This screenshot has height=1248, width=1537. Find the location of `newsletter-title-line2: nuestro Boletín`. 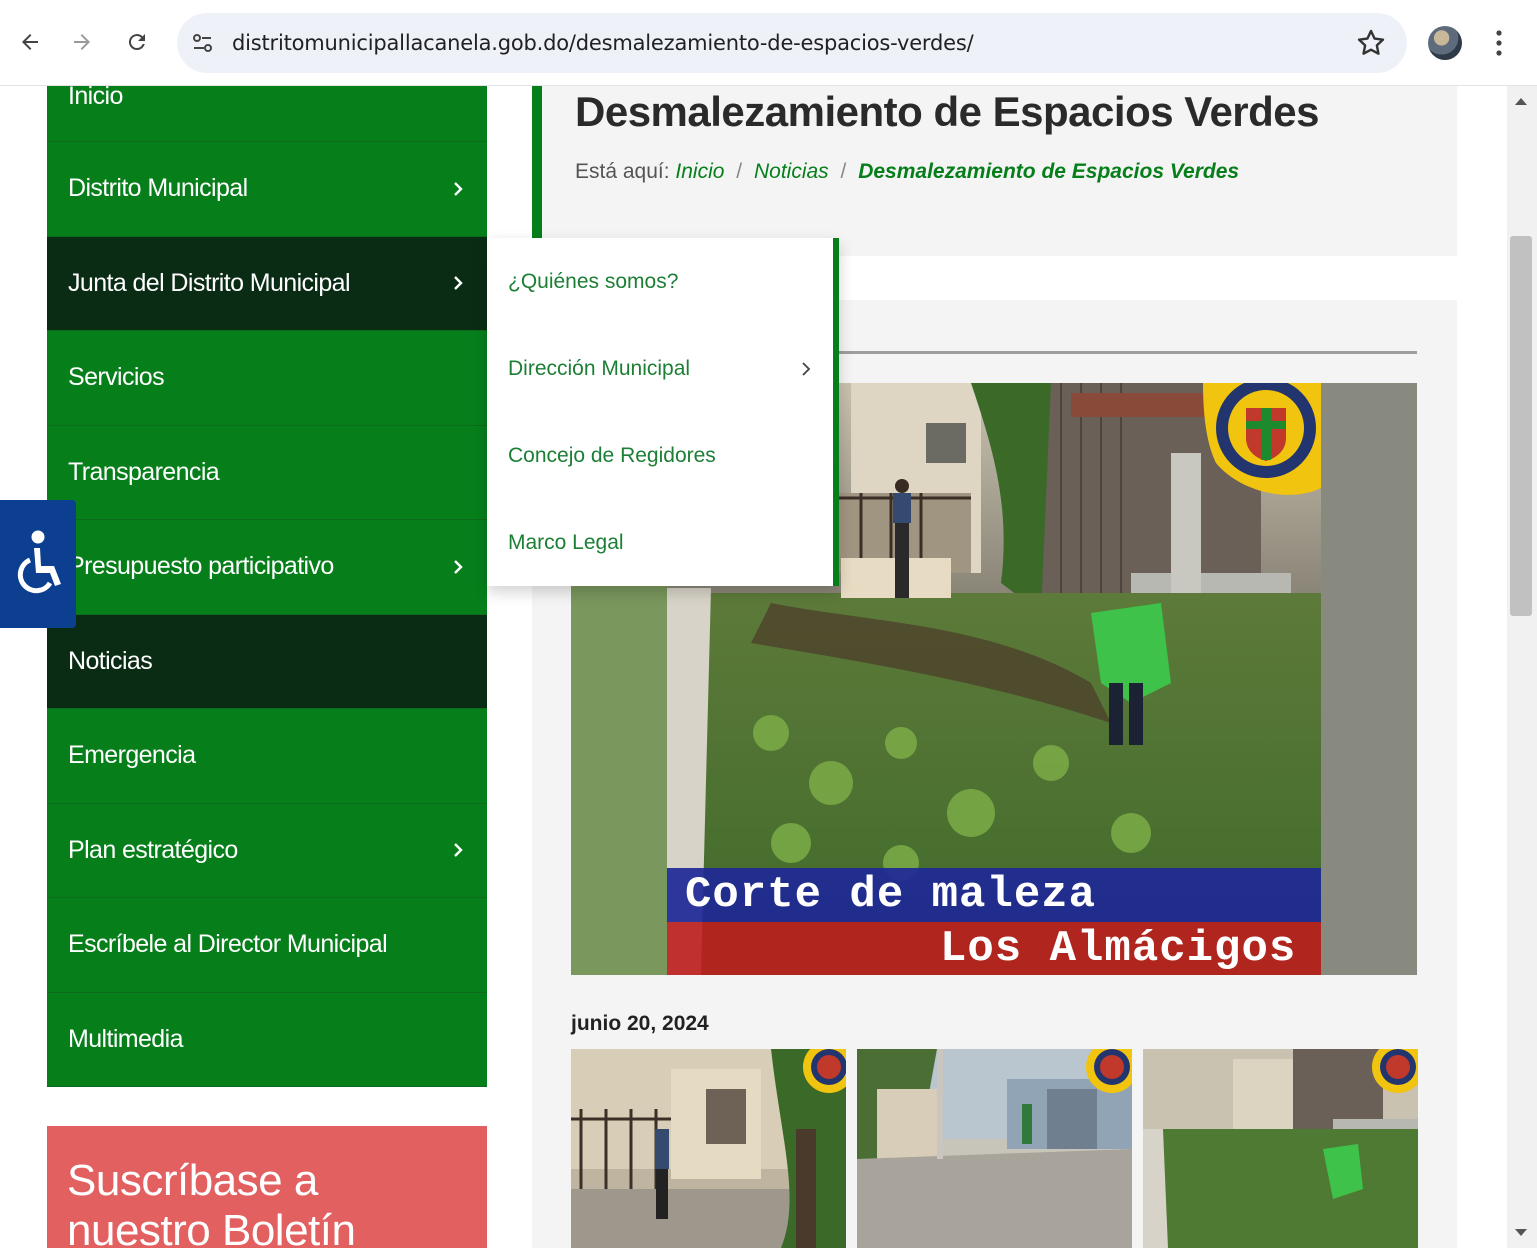

newsletter-title-line2: nuestro Boletín is located at coordinates (211, 1227).